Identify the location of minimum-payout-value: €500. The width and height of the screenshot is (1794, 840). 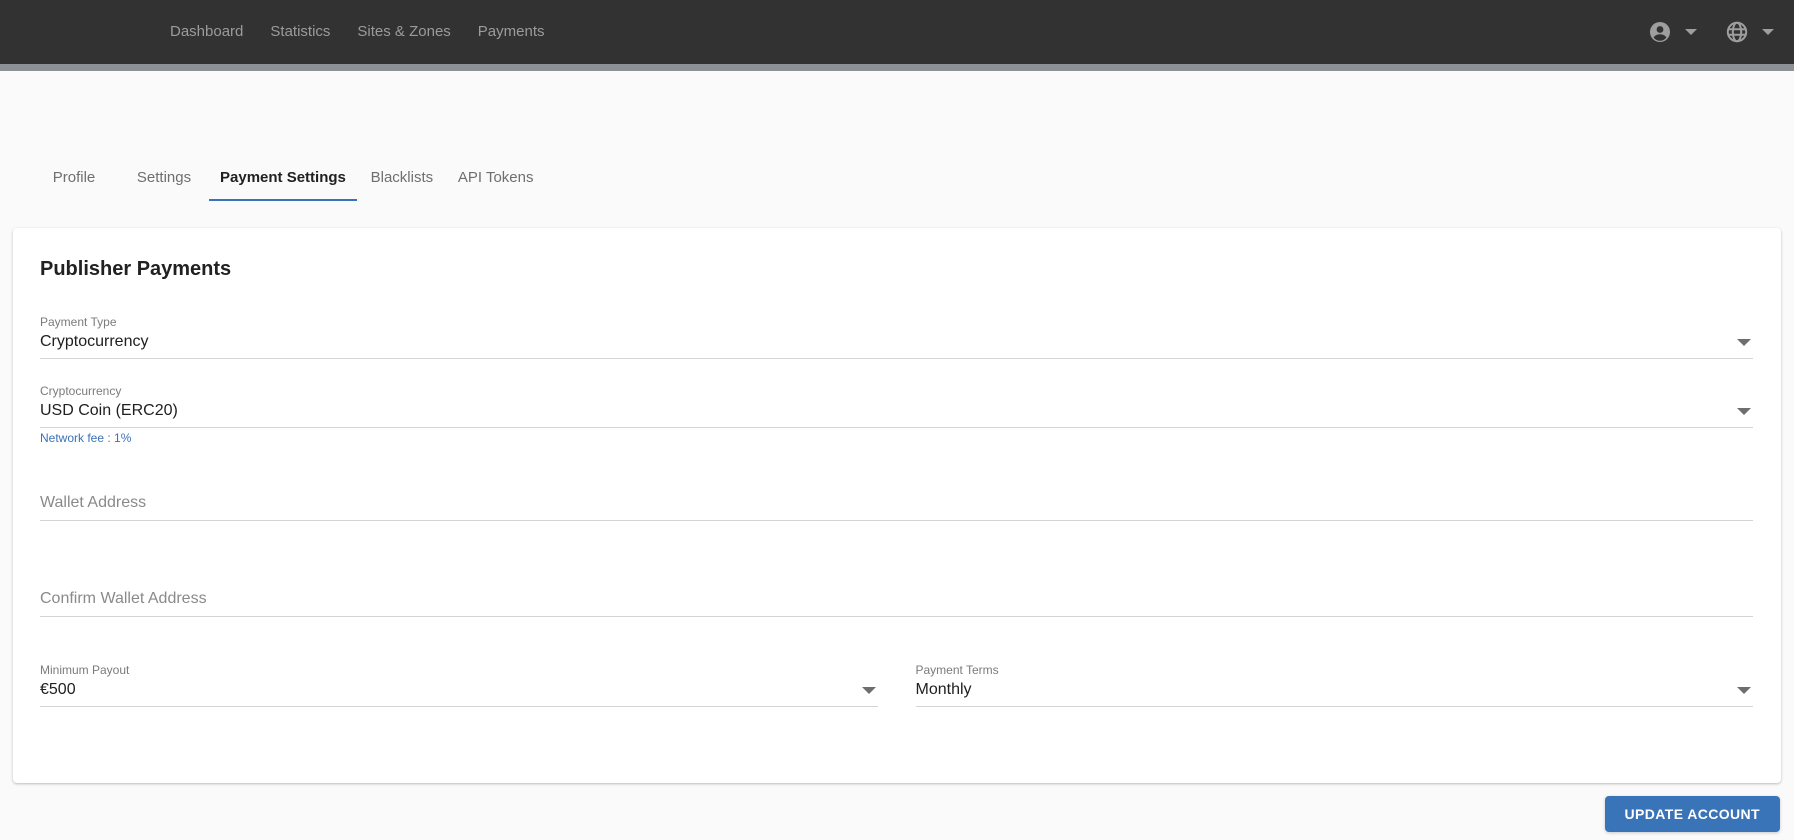
(58, 689).